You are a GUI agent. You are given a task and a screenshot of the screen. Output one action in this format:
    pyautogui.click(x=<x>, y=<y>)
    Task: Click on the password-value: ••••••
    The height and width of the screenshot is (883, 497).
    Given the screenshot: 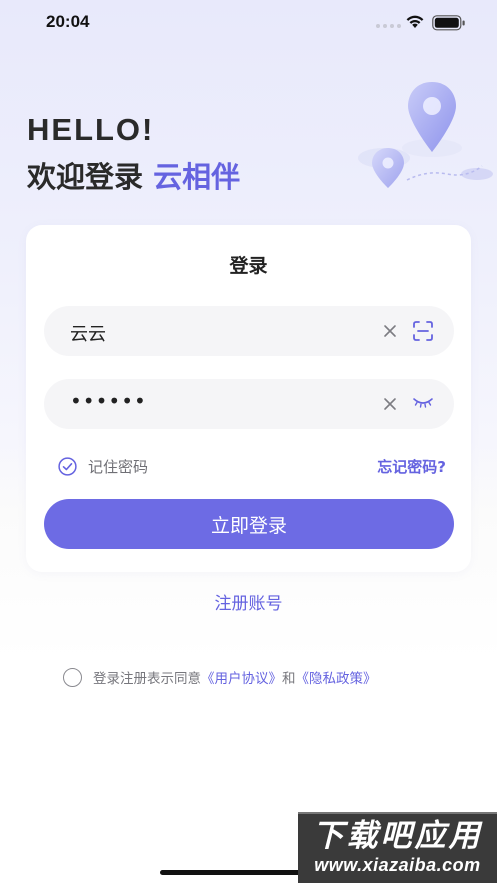 What is the action you would take?
    pyautogui.click(x=108, y=401)
    